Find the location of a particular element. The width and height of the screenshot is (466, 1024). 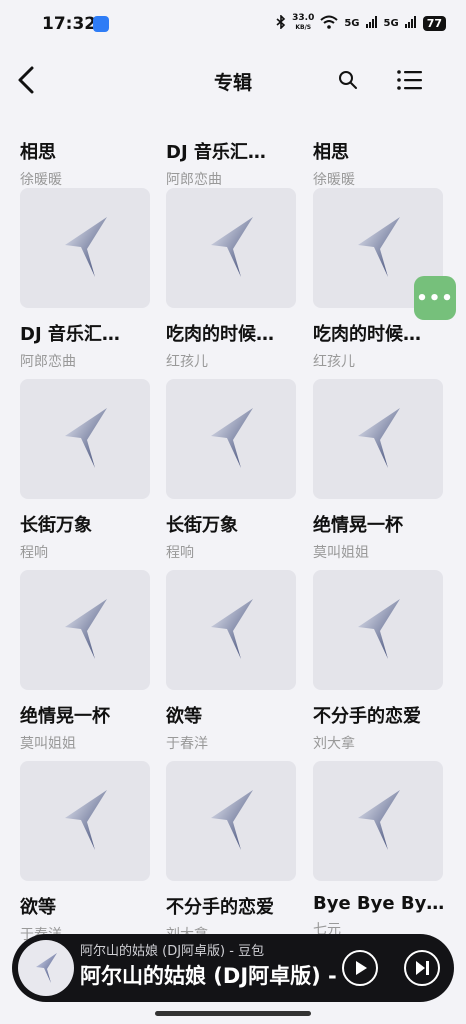

search-button is located at coordinates (348, 80).